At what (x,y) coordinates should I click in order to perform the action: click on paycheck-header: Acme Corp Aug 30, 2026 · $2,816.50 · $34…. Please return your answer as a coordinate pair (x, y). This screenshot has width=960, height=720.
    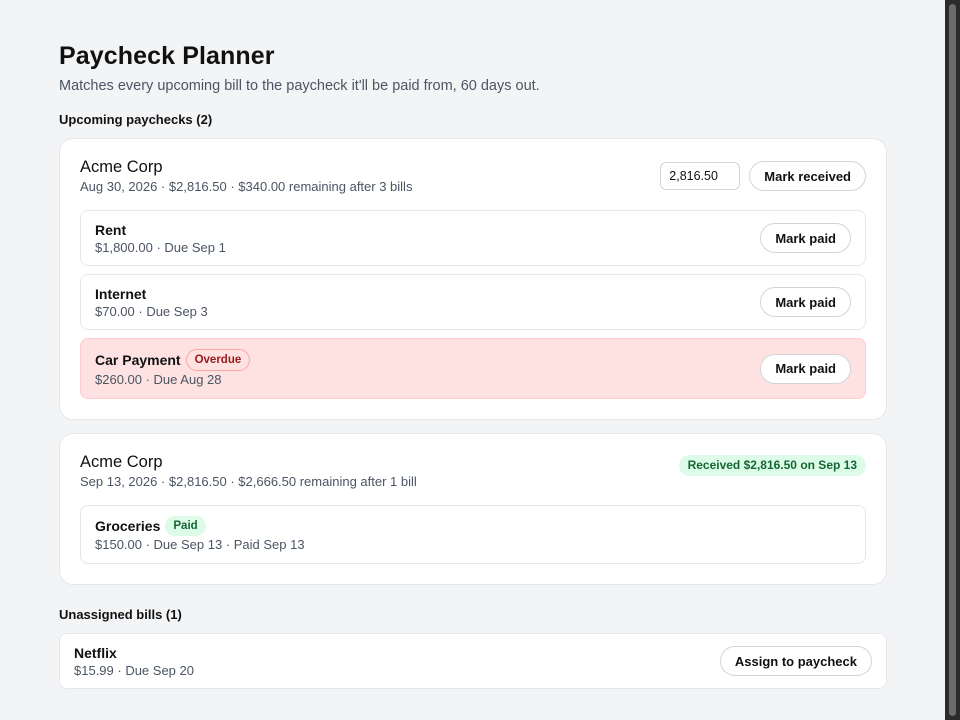
    Looking at the image, I should click on (473, 176).